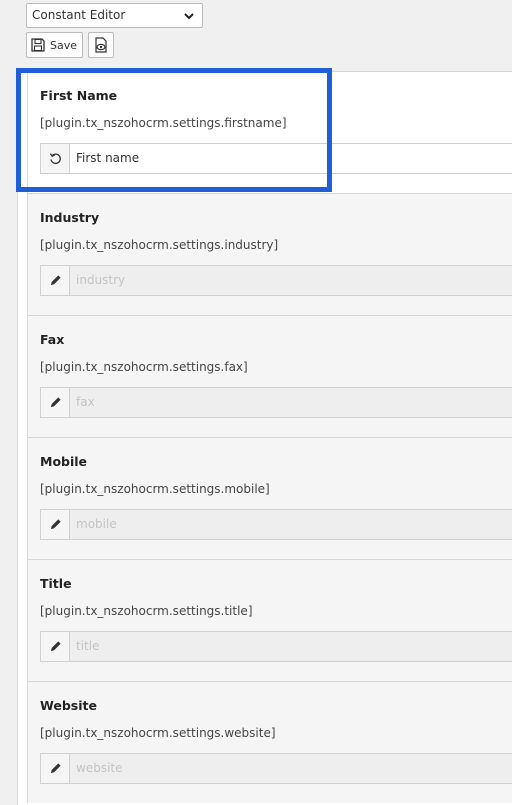 This screenshot has height=805, width=512. Describe the element at coordinates (276, 524) in the screenshot. I see `mobile-field: mobile` at that location.